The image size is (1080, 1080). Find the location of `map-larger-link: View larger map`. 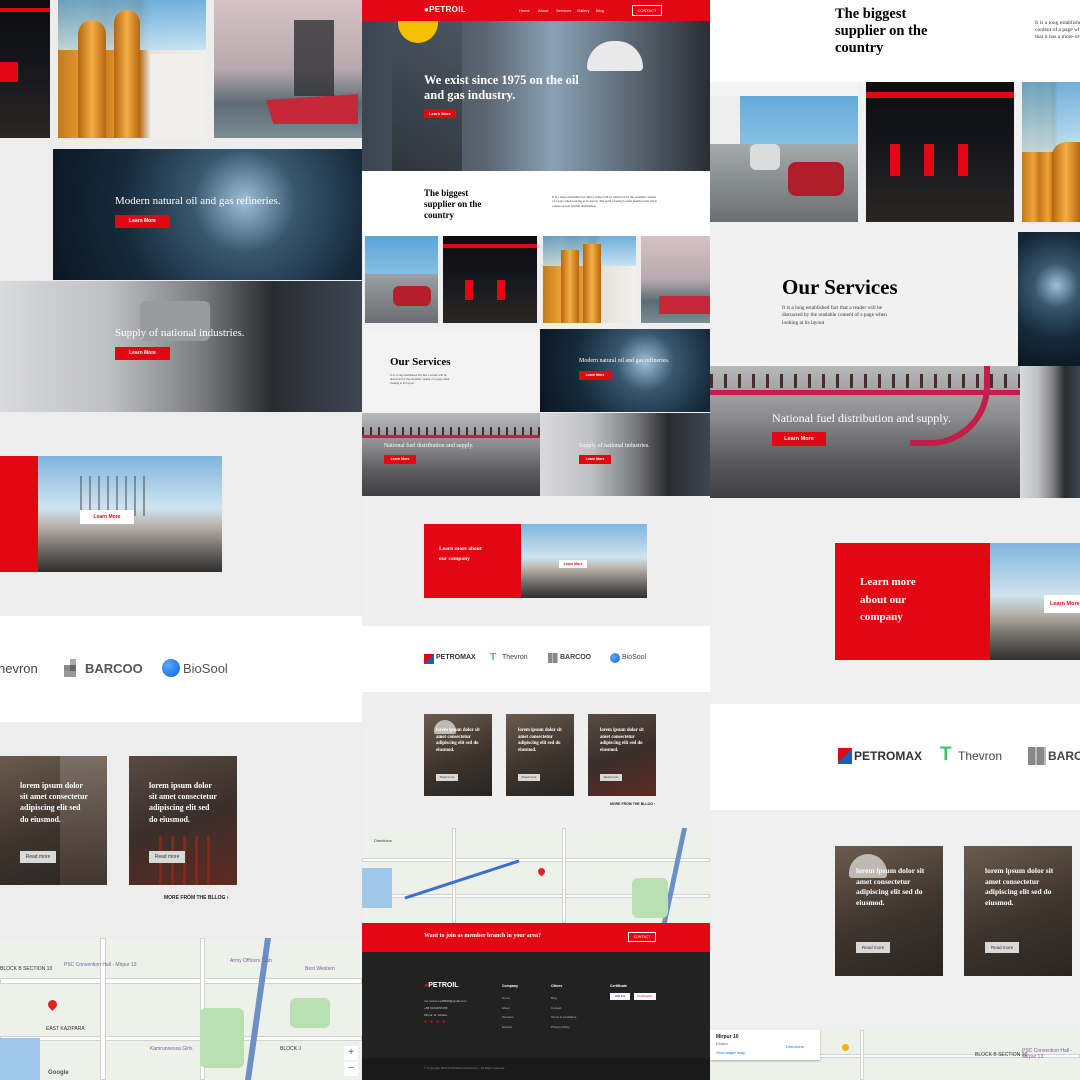

map-larger-link: View larger map is located at coordinates (730, 1052).